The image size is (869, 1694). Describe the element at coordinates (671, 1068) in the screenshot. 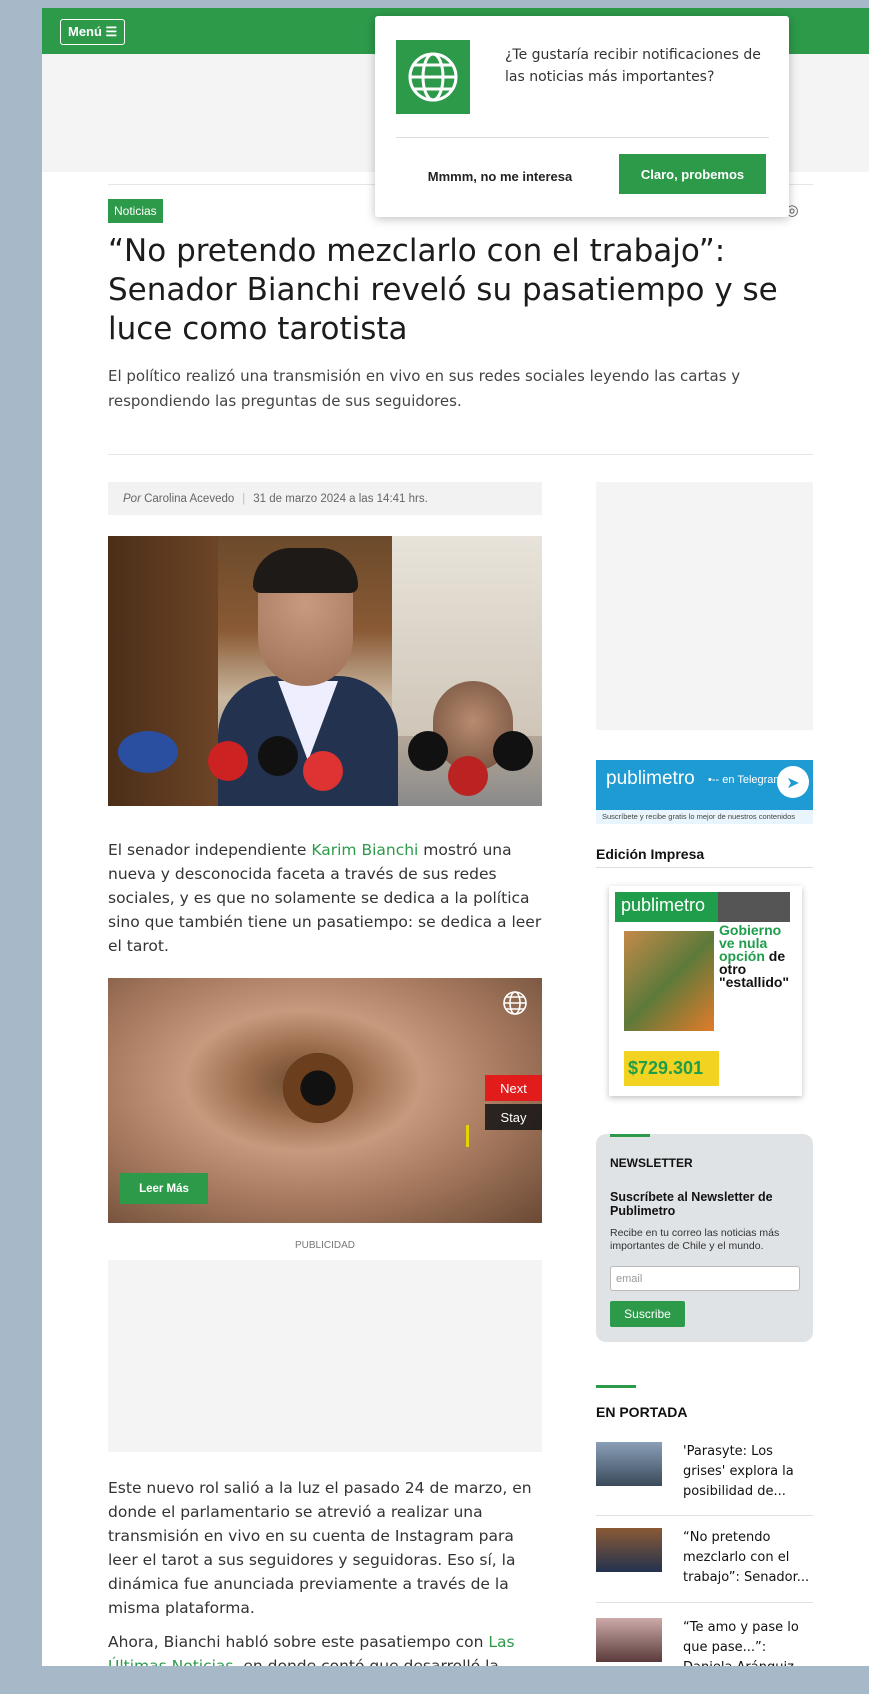

I see `cover-price: $729.301` at that location.